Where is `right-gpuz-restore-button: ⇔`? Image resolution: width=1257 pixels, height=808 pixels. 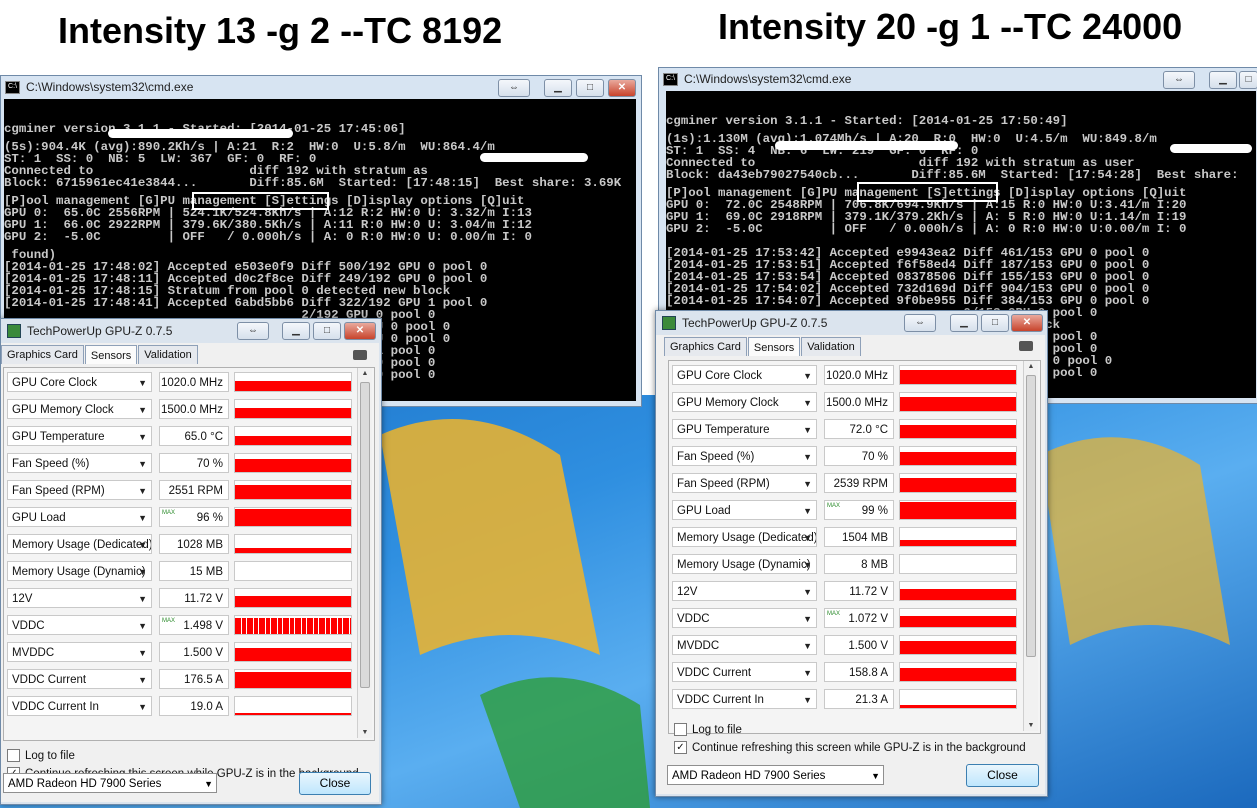
right-gpuz-restore-button: ⇔ is located at coordinates (920, 323).